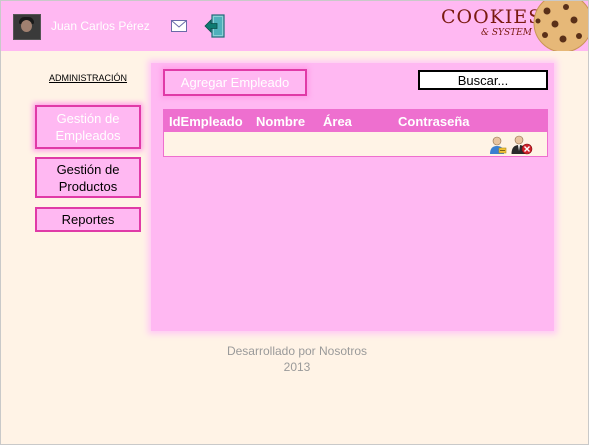 The height and width of the screenshot is (445, 589). Describe the element at coordinates (297, 359) in the screenshot. I see `footer: Desarrollado por Nosotros 2013` at that location.